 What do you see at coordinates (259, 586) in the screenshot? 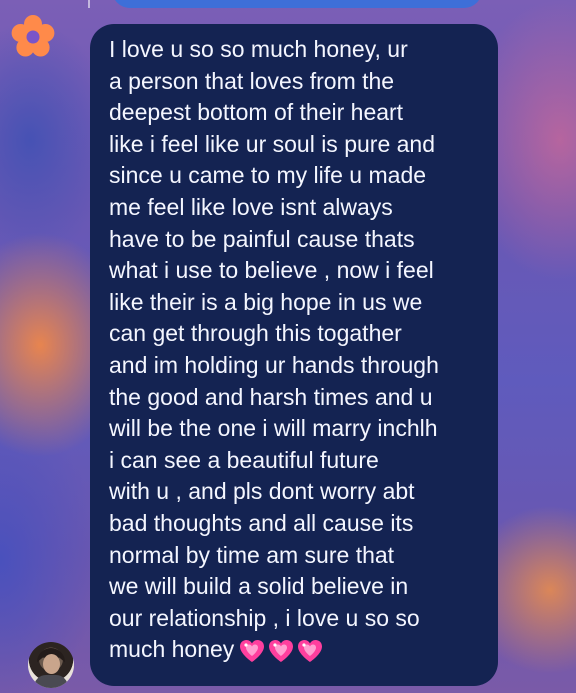
I see `message-line: we will build a solid believe in` at bounding box center [259, 586].